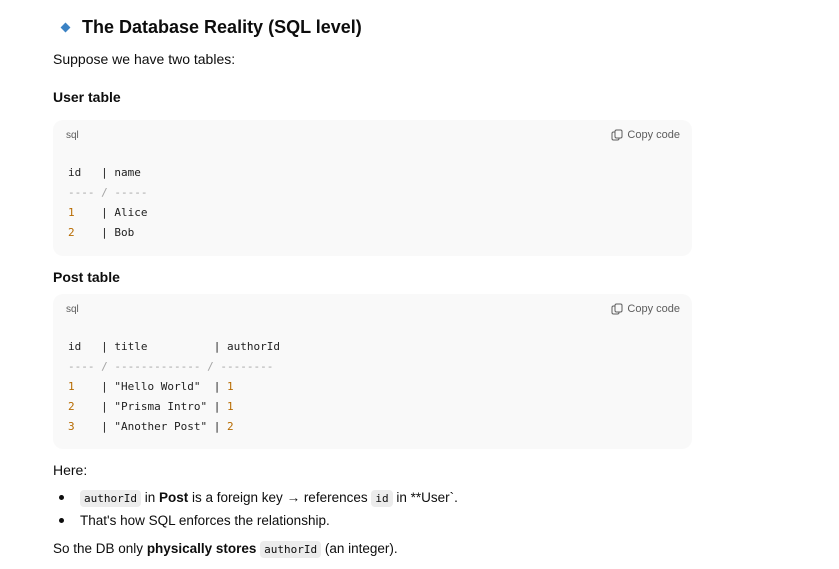  What do you see at coordinates (201, 548) in the screenshot?
I see `bold-text: physically stores` at bounding box center [201, 548].